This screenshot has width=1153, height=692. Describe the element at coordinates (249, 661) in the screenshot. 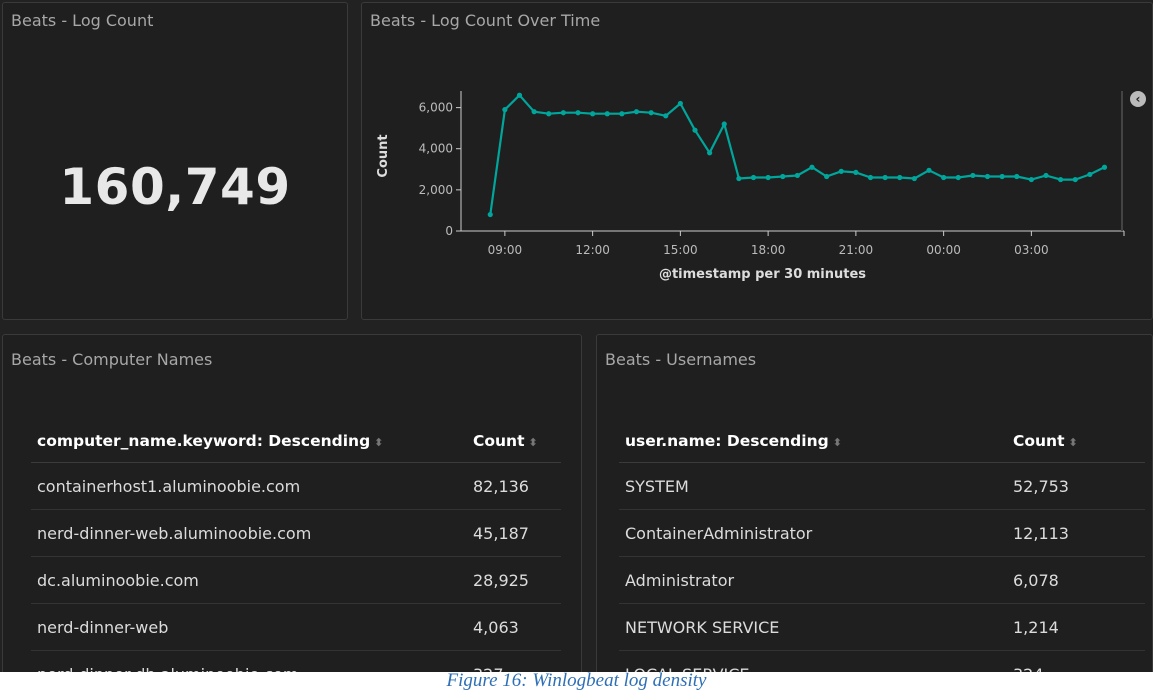

I see `cell-name: nerd-dinner-db.aluminoobie.com` at that location.